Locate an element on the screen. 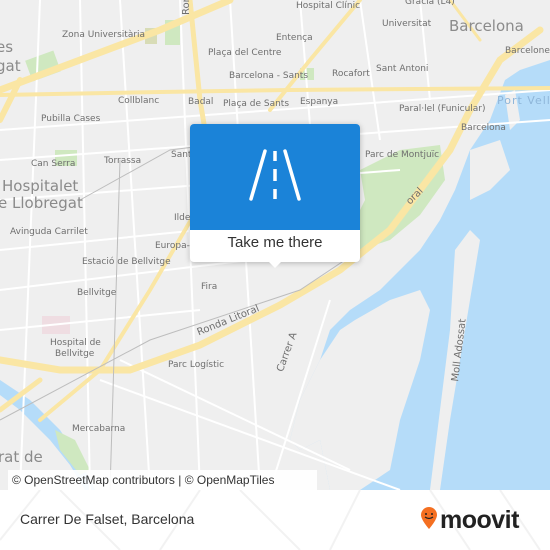 The width and height of the screenshot is (550, 550). map-label: Parc de Montjuïc is located at coordinates (402, 155).